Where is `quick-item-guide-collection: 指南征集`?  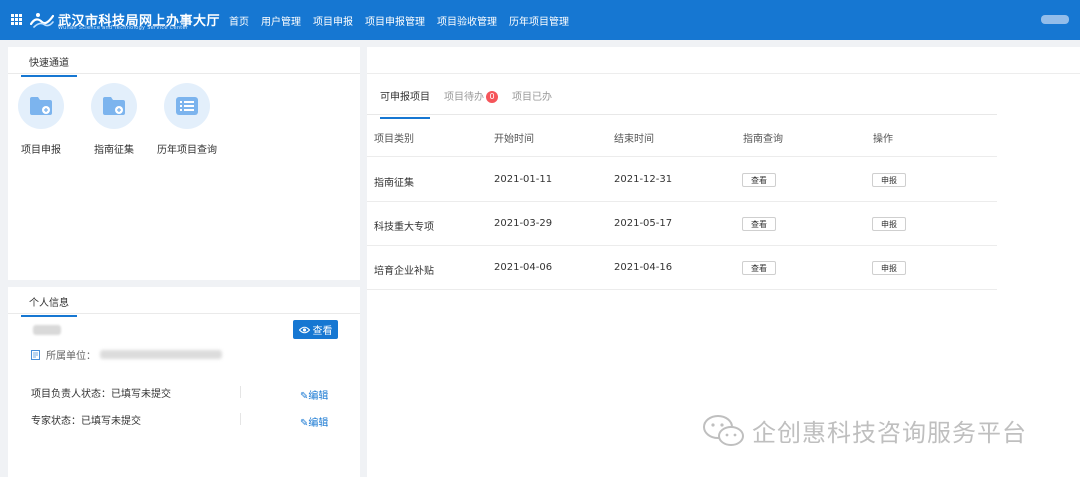
quick-item-guide-collection: 指南征集 is located at coordinates (114, 119).